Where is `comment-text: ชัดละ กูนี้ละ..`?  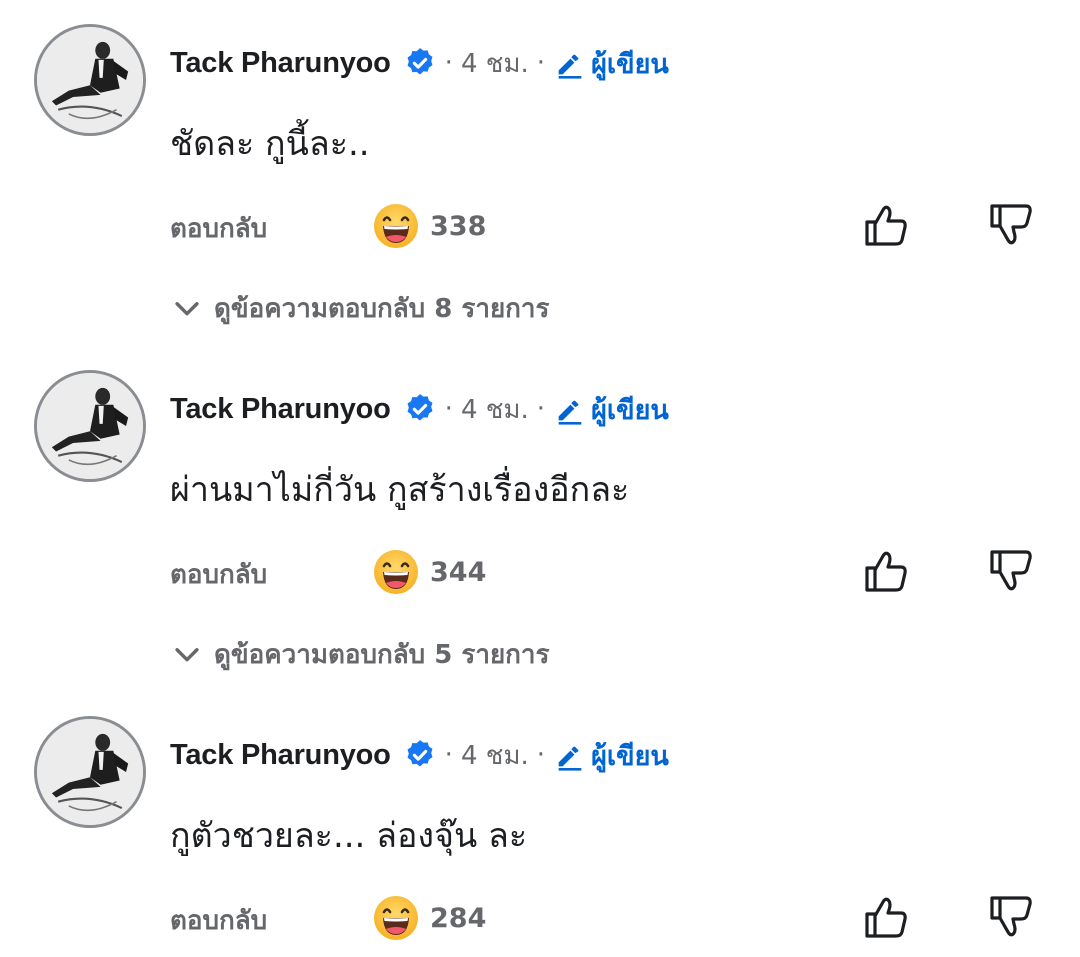
comment-text: ชัดละ กูนี้ละ.. is located at coordinates (270, 144).